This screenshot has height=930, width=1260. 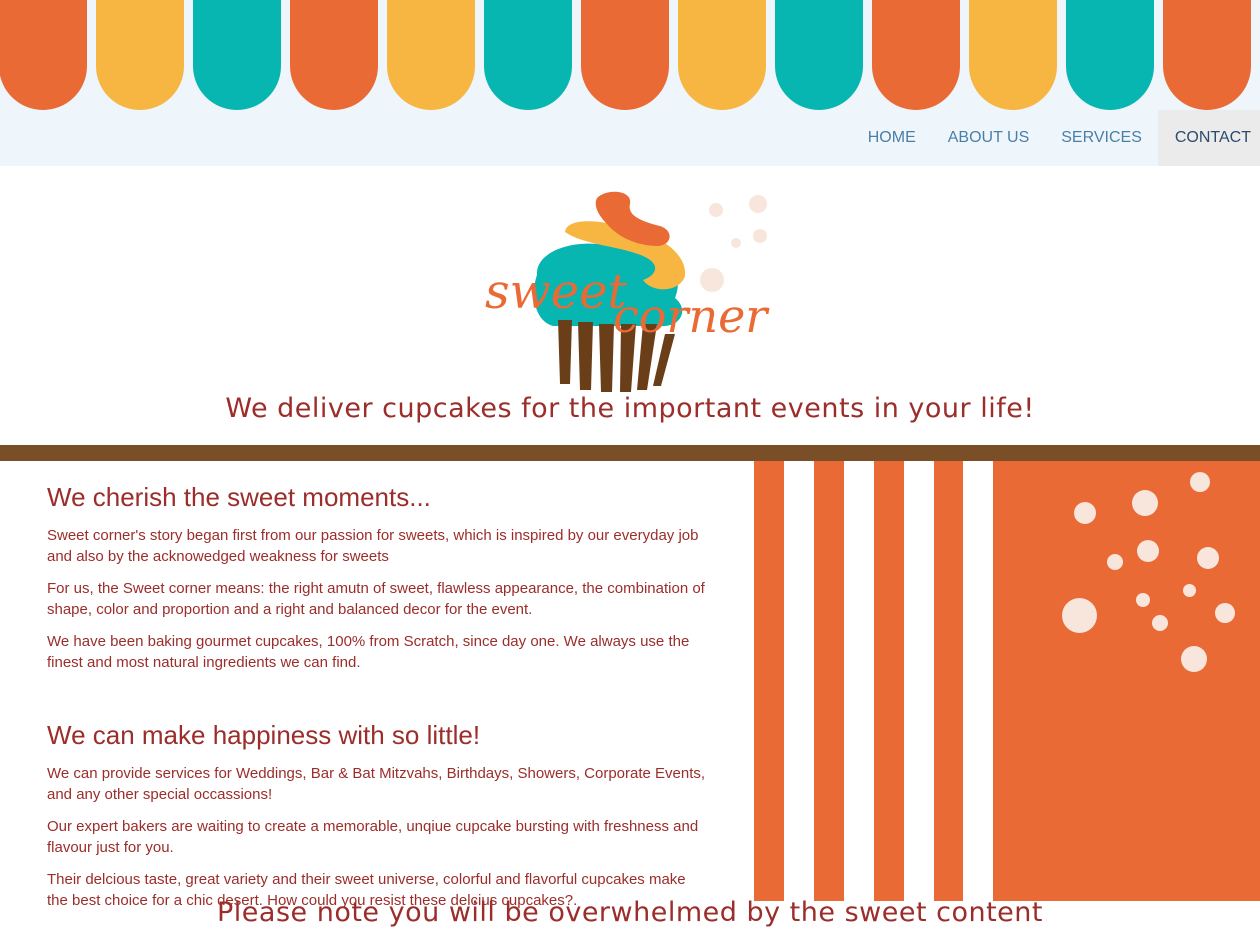 I want to click on nav-contact-link: CONTACT, so click(x=1208, y=138).